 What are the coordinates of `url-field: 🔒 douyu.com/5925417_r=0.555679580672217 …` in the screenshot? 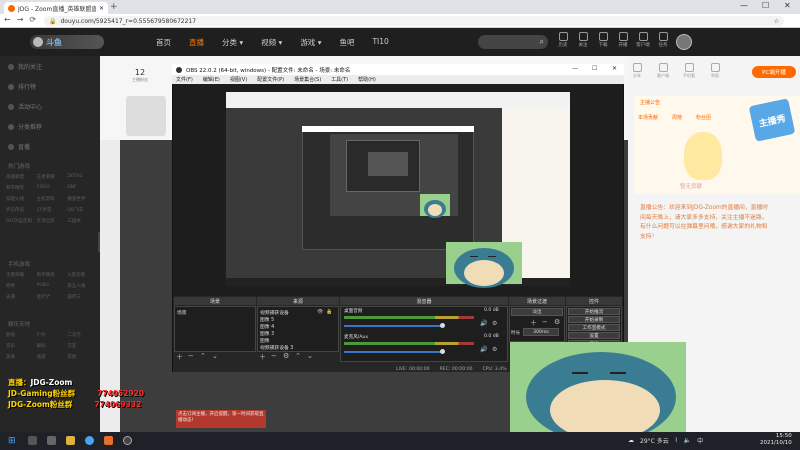 It's located at (414, 21).